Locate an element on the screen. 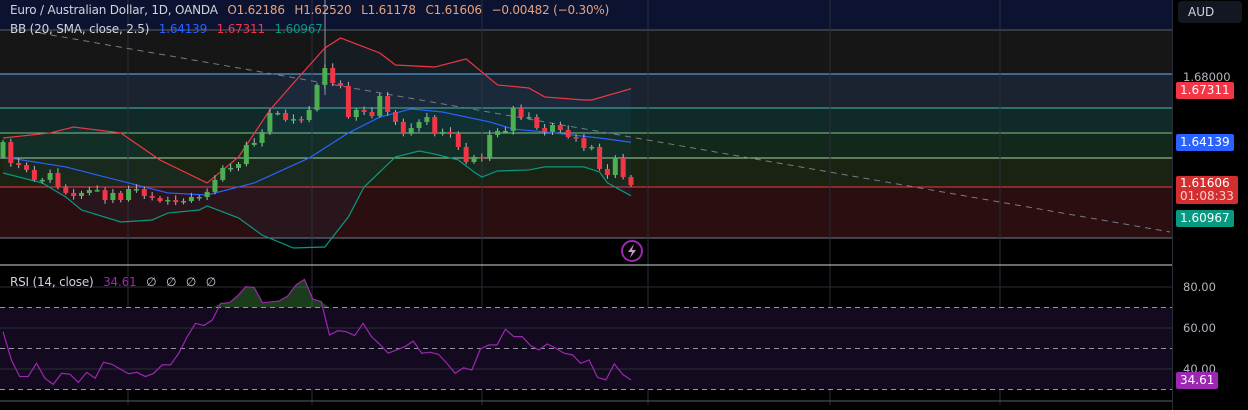 The width and height of the screenshot is (1248, 410). rsi-legend: RSI (14, close) 34.61 ∅ ∅ ∅ ∅ is located at coordinates (116, 282).